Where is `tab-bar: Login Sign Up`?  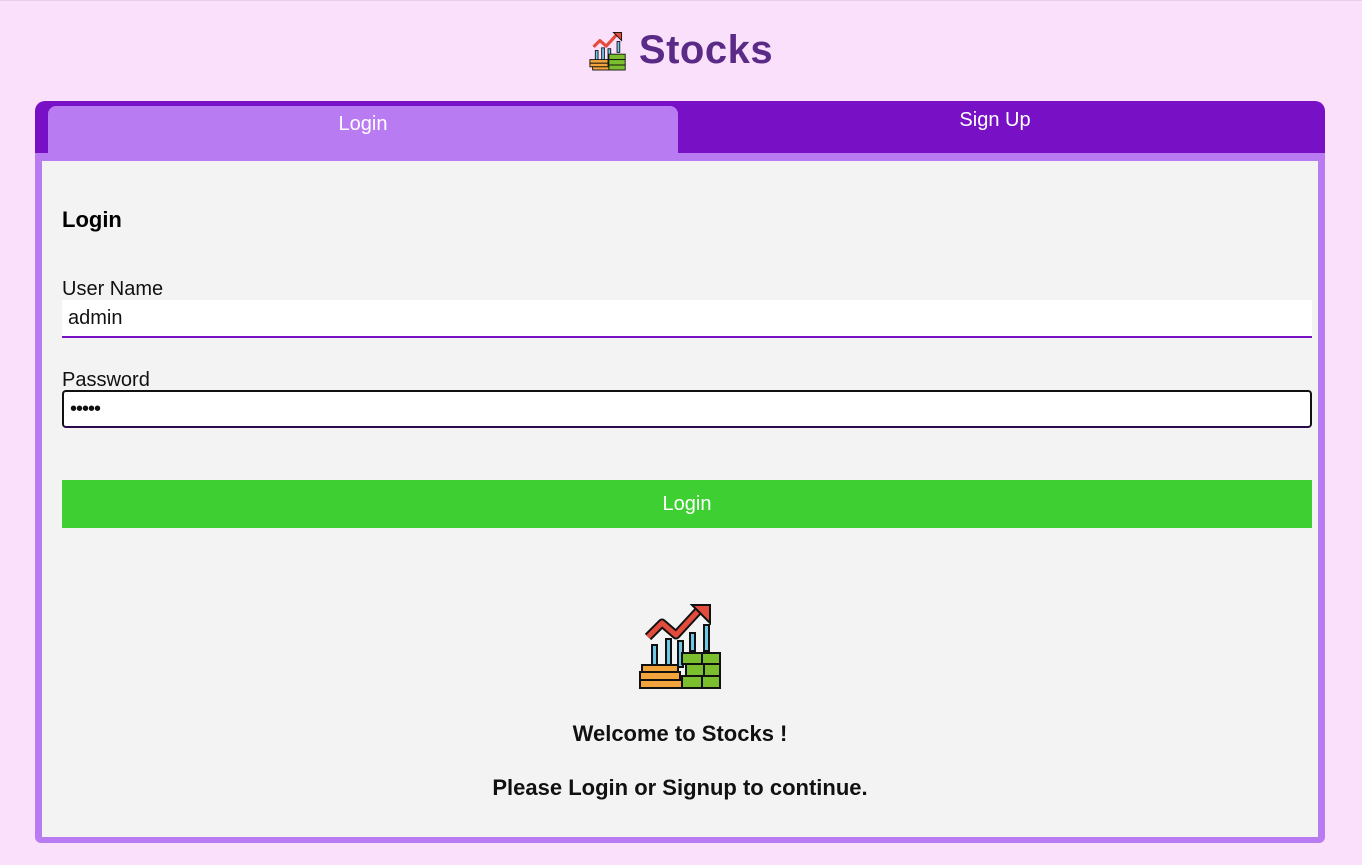
tab-bar: Login Sign Up is located at coordinates (680, 131).